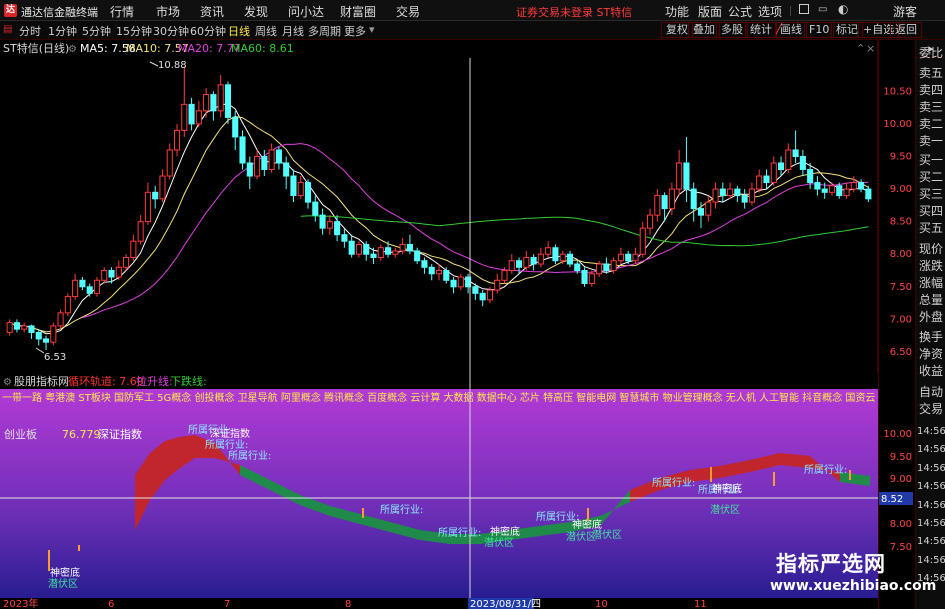 The width and height of the screenshot is (945, 609). Describe the element at coordinates (930, 228) in the screenshot. I see `tab-bid5: 买五` at that location.